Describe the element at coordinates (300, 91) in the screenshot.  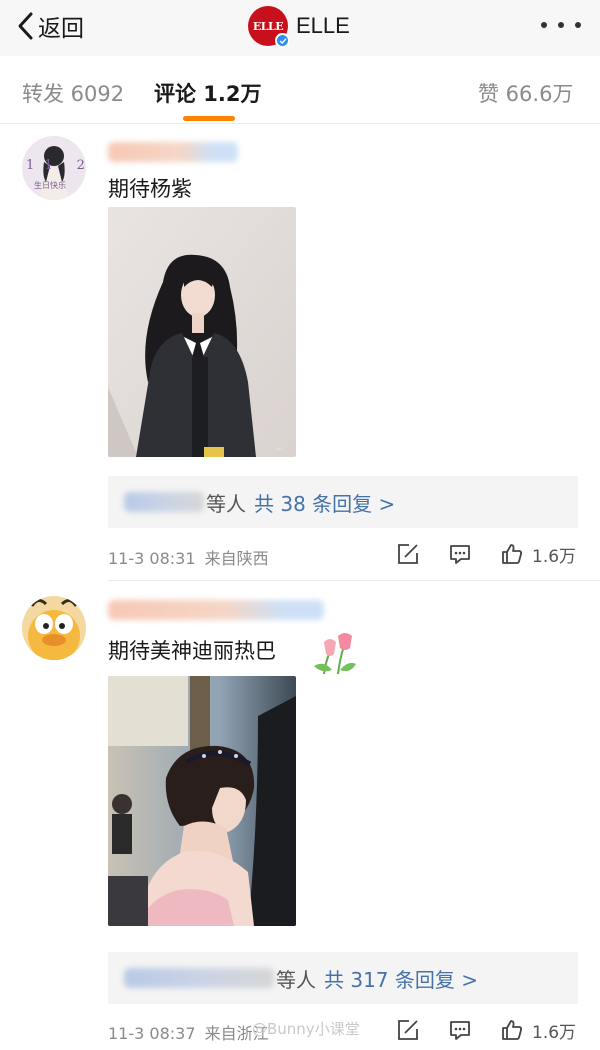
I see `tab-bar: 转发 6092 评论 1.2万 赞 66.6万` at that location.